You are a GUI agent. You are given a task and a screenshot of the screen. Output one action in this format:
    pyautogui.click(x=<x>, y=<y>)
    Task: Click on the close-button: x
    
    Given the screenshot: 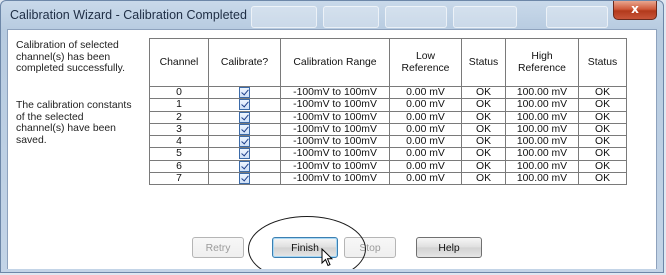 What is the action you would take?
    pyautogui.click(x=635, y=10)
    